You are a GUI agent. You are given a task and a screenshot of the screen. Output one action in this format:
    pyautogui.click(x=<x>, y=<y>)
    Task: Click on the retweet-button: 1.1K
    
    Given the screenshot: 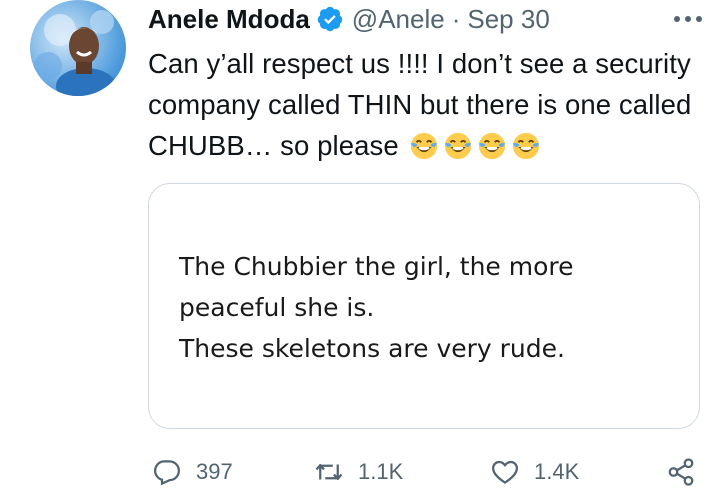 What is the action you would take?
    pyautogui.click(x=358, y=472)
    